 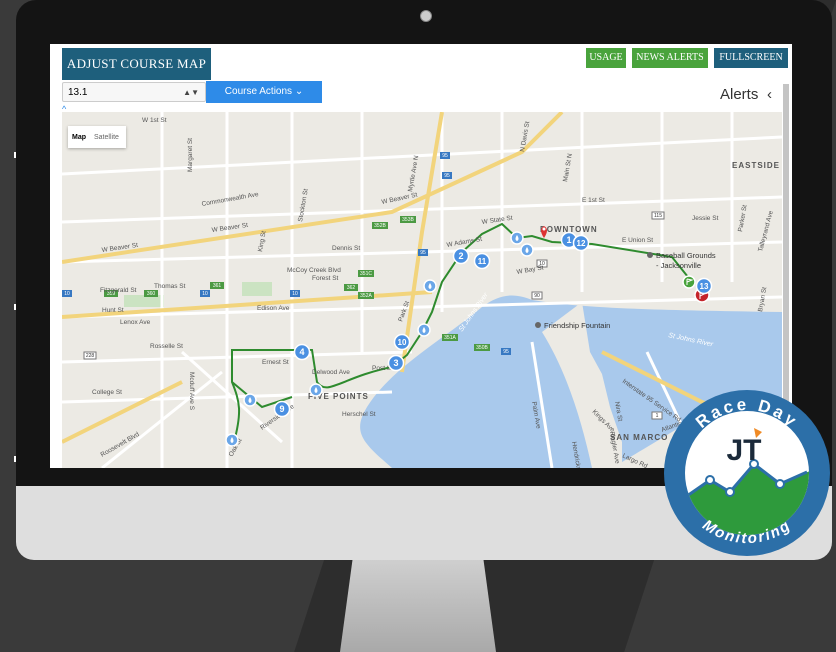 What do you see at coordinates (136, 64) in the screenshot?
I see `page-title: ADJUST COURSE MAP` at bounding box center [136, 64].